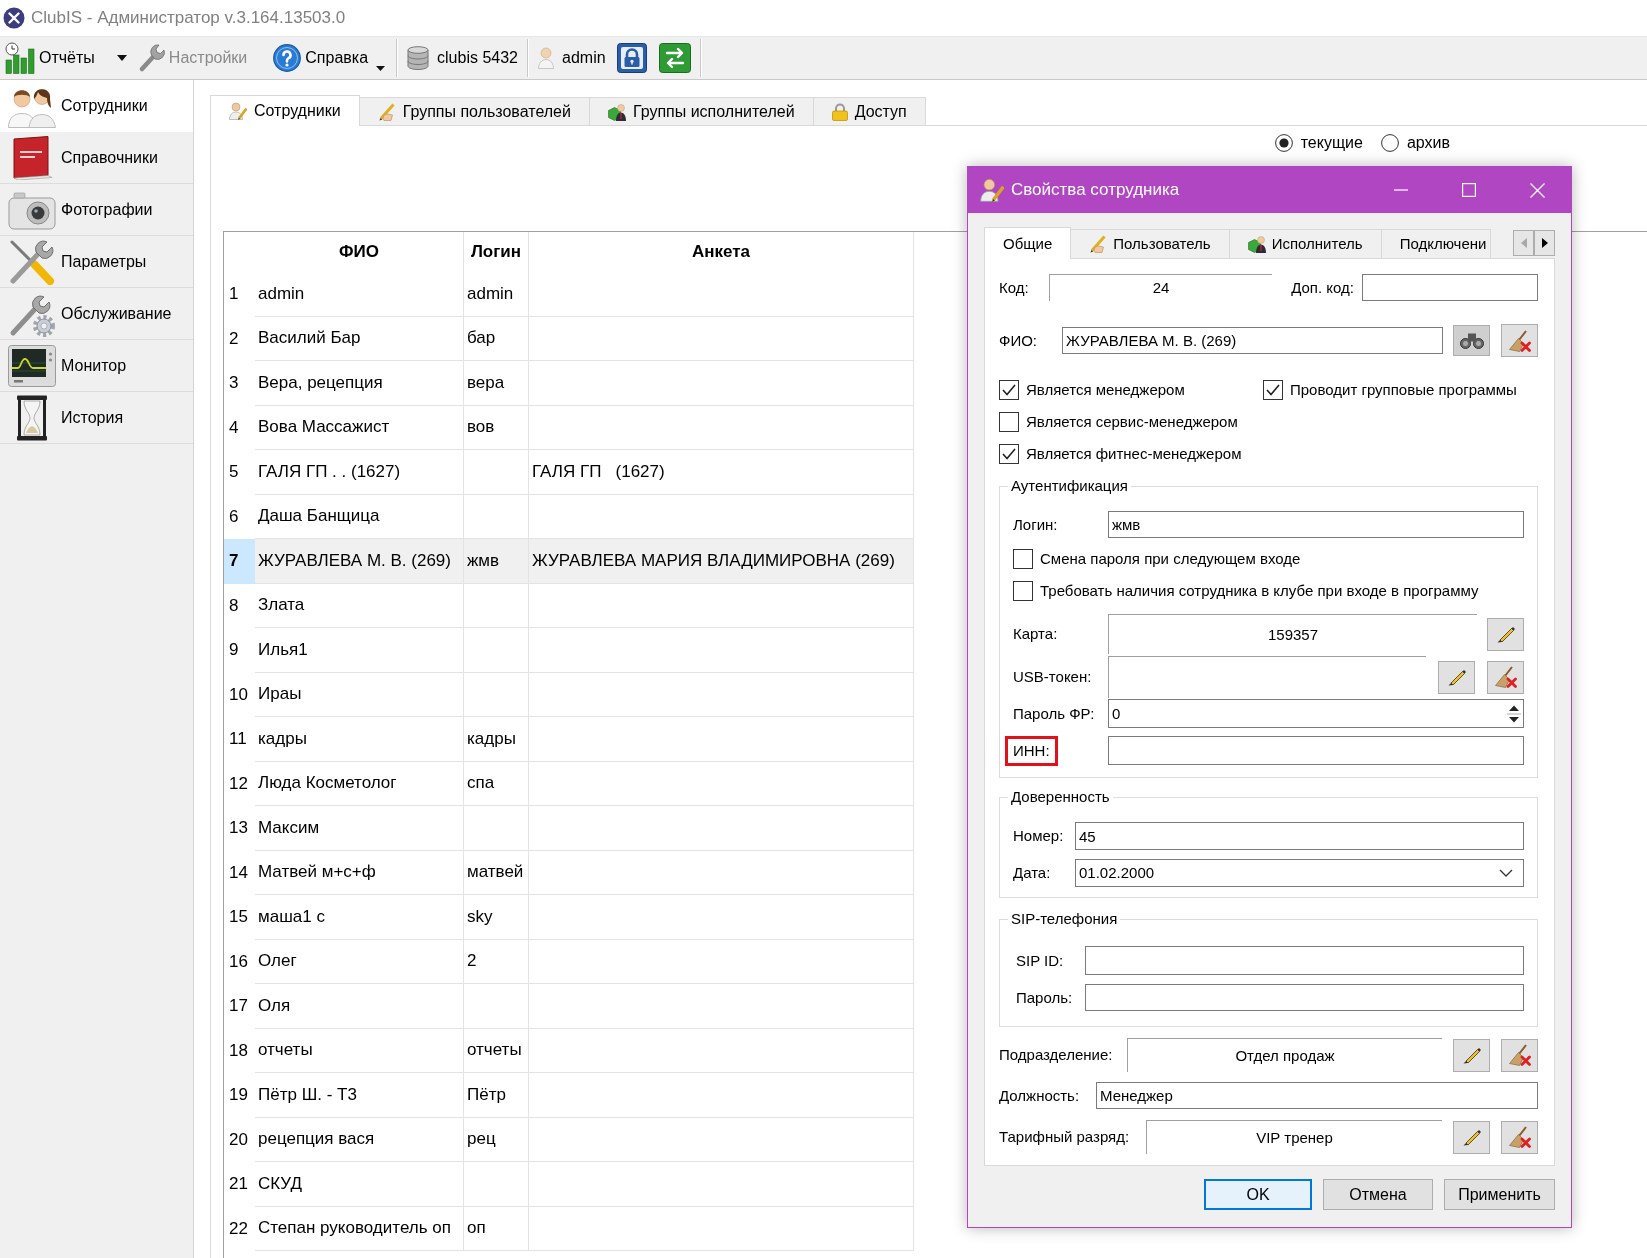  What do you see at coordinates (234, 338) in the screenshot?
I see `row-number: 2` at bounding box center [234, 338].